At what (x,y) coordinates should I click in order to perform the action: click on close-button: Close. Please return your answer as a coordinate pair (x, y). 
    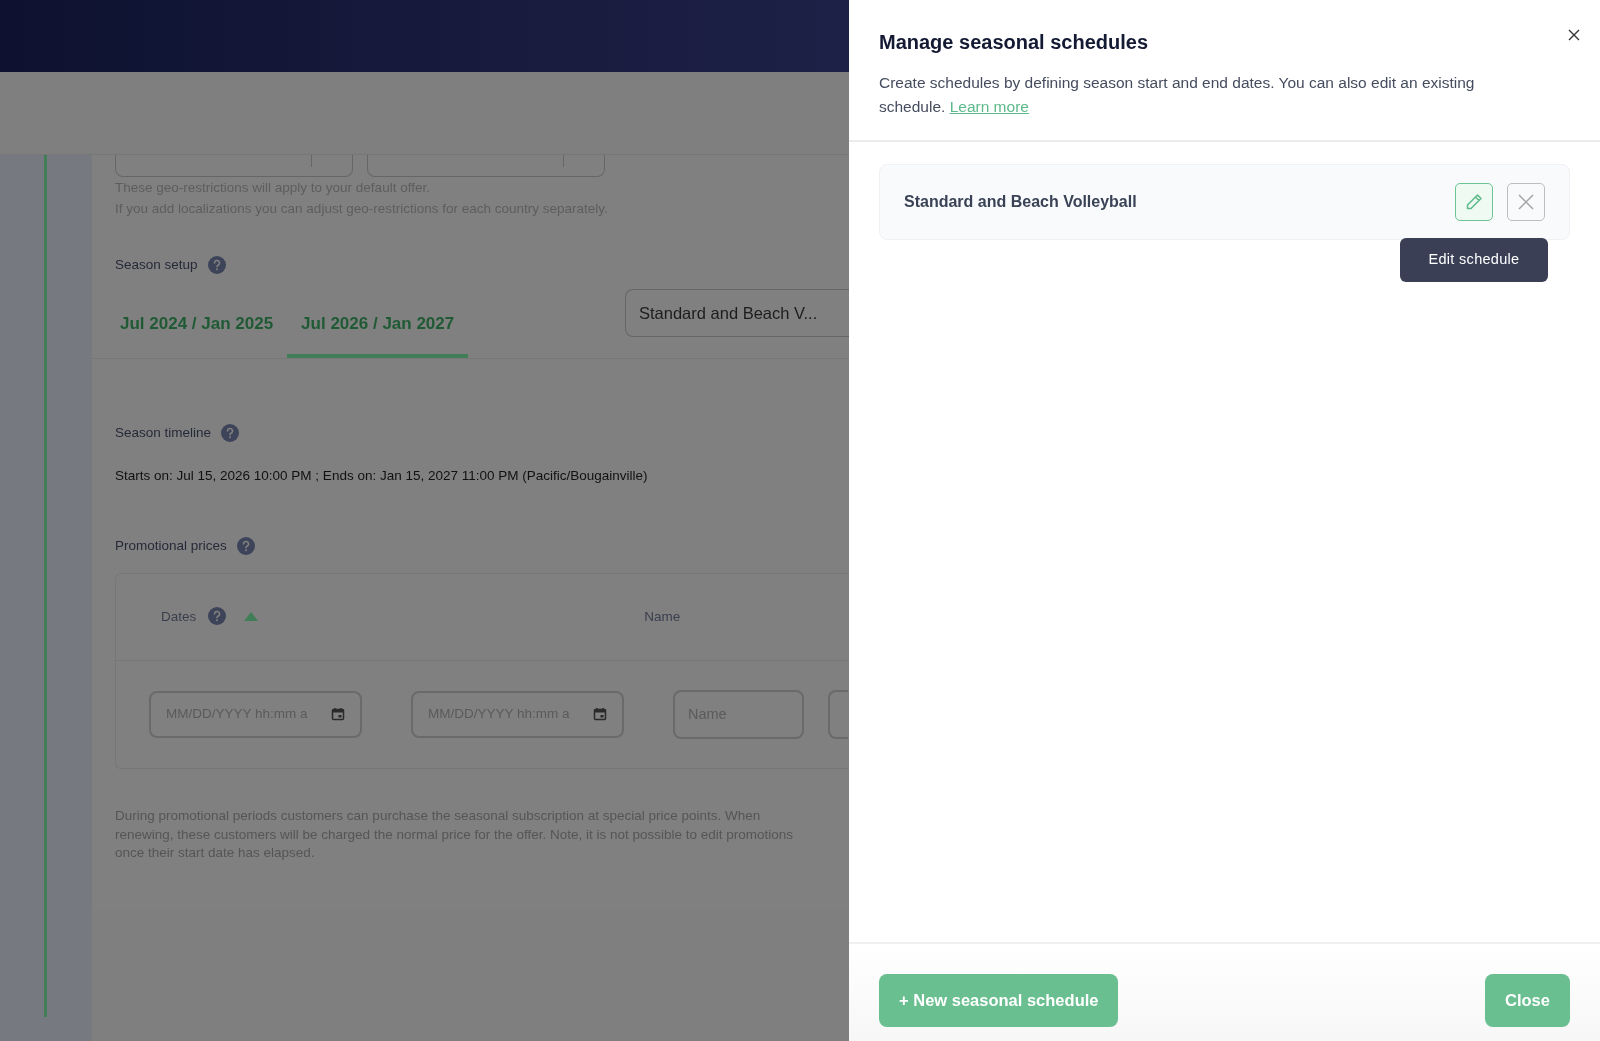
    Looking at the image, I should click on (1527, 1000).